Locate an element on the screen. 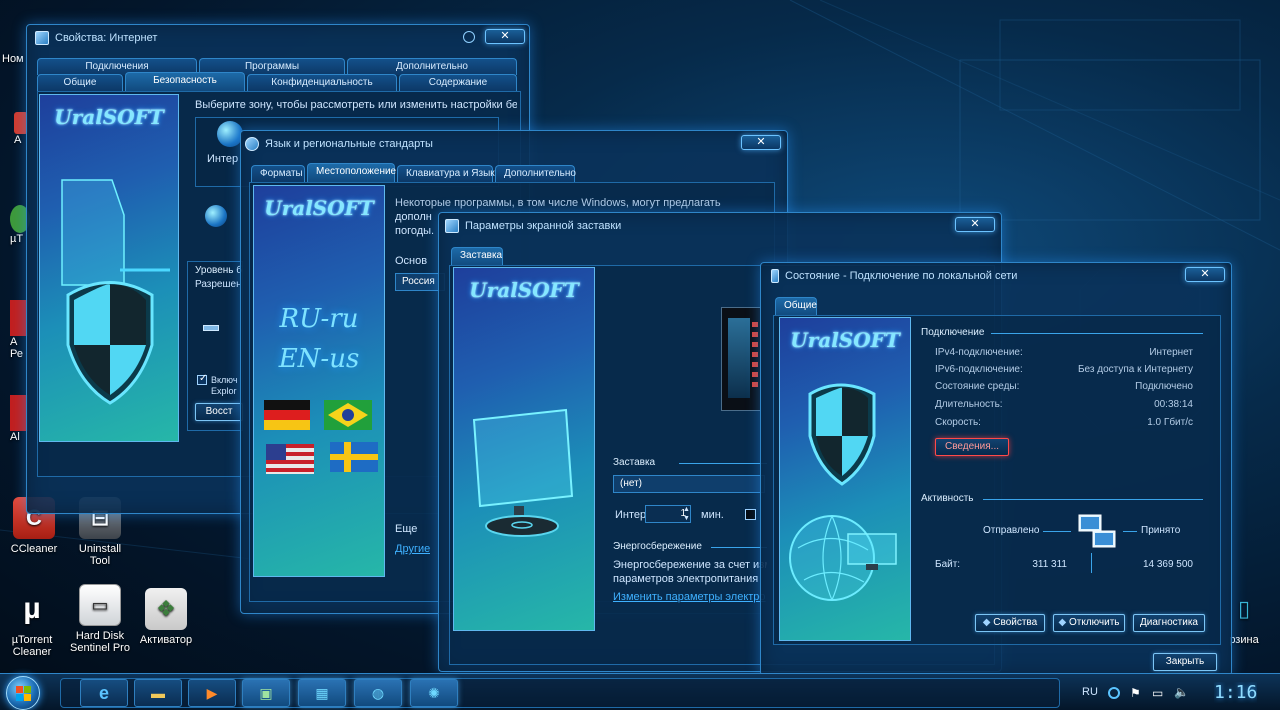  interval-label: Интер is located at coordinates (631, 515).